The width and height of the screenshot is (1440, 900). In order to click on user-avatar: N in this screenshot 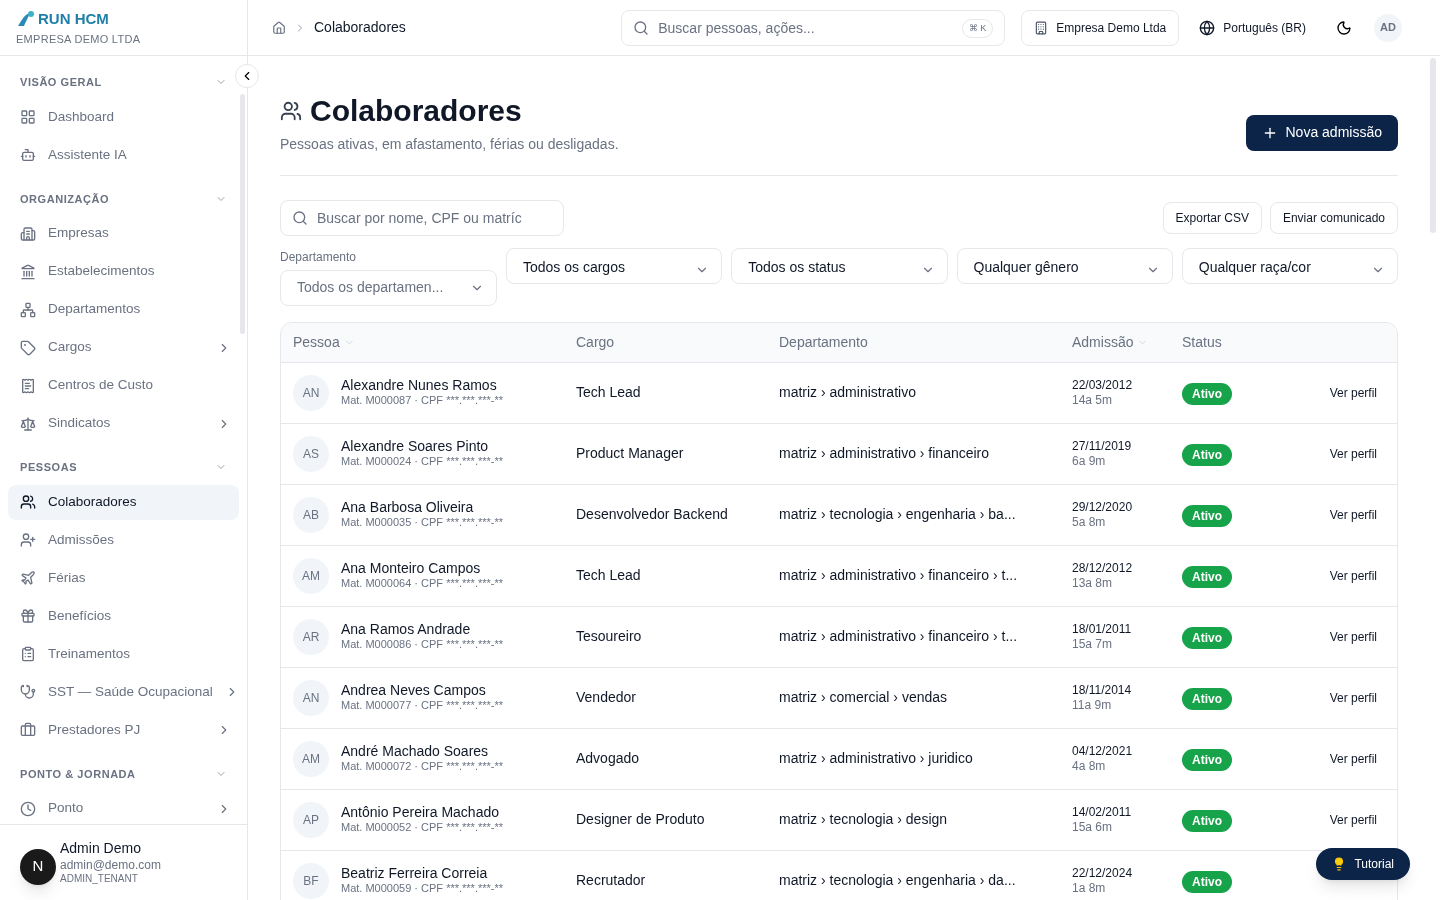, I will do `click(38, 866)`.